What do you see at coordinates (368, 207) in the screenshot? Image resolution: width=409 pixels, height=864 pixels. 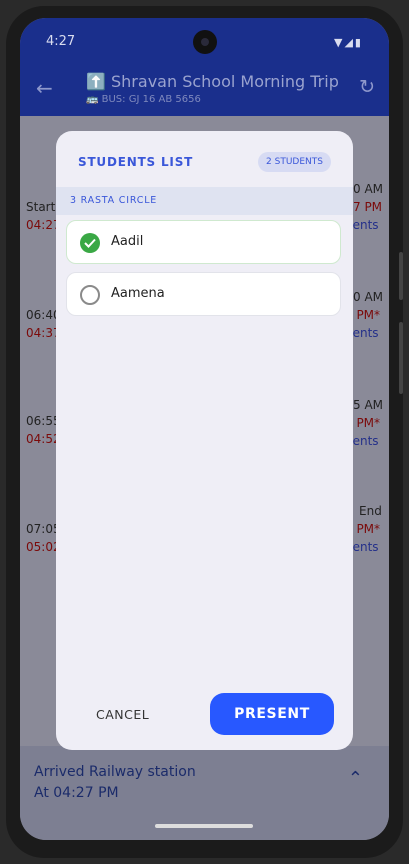 I see `timeline-right-actual: 7 PM` at bounding box center [368, 207].